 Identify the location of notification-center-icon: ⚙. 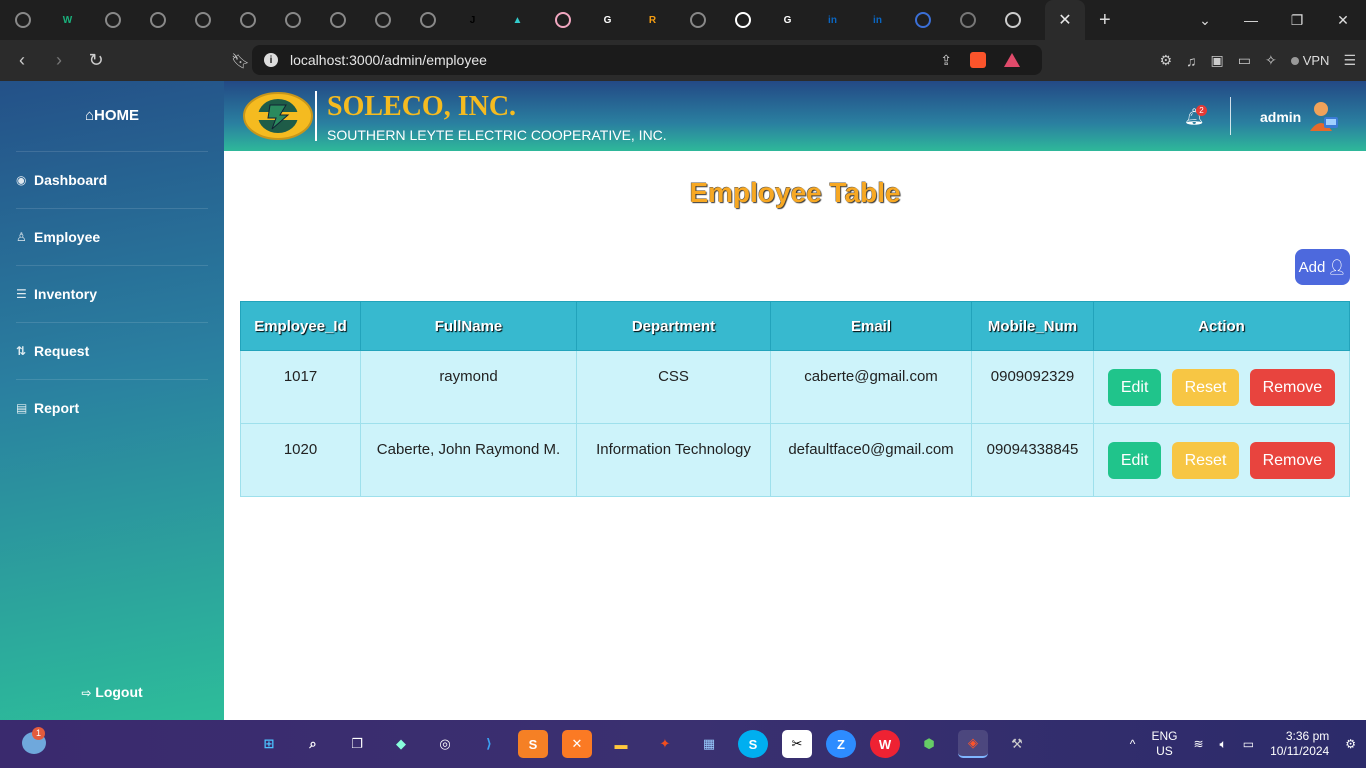
(1350, 744).